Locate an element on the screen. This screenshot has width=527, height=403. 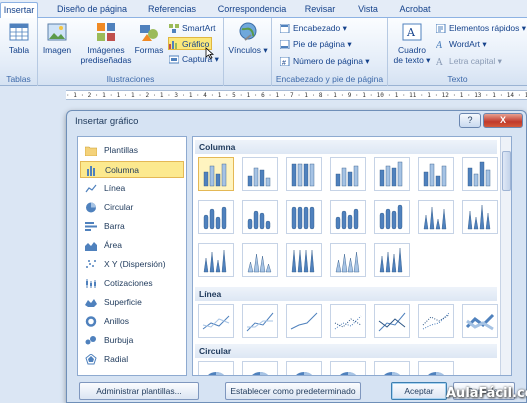
category-plantillas: Plantillas is located at coordinates (132, 150).